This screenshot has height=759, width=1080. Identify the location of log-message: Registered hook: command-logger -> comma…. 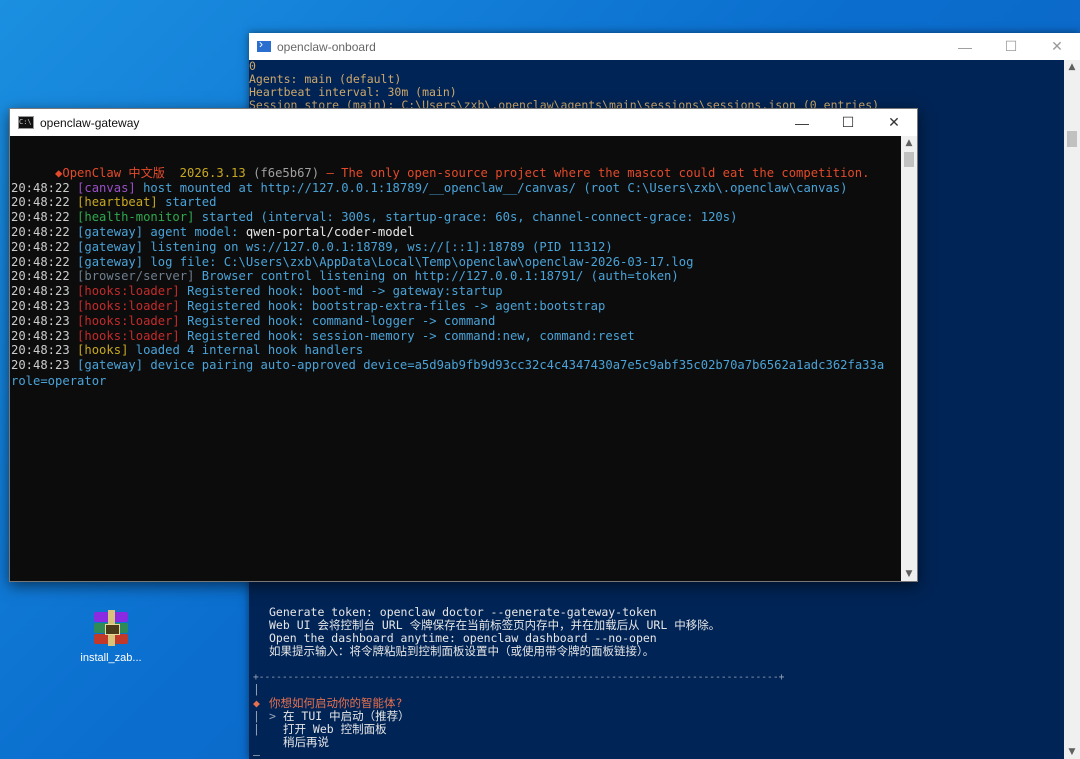
(337, 320).